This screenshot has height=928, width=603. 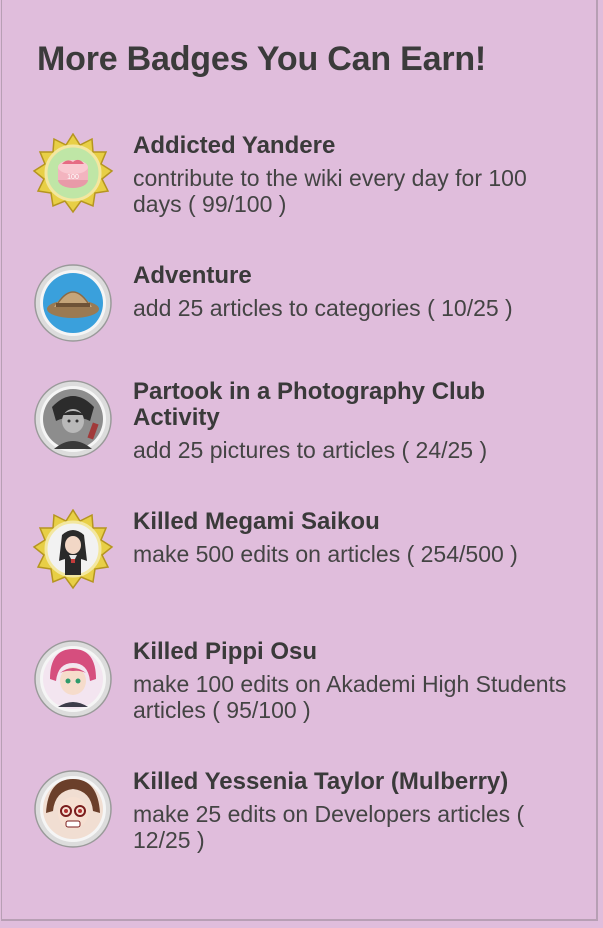 What do you see at coordinates (256, 521) in the screenshot?
I see `badge-name: Killed Megami Saikou` at bounding box center [256, 521].